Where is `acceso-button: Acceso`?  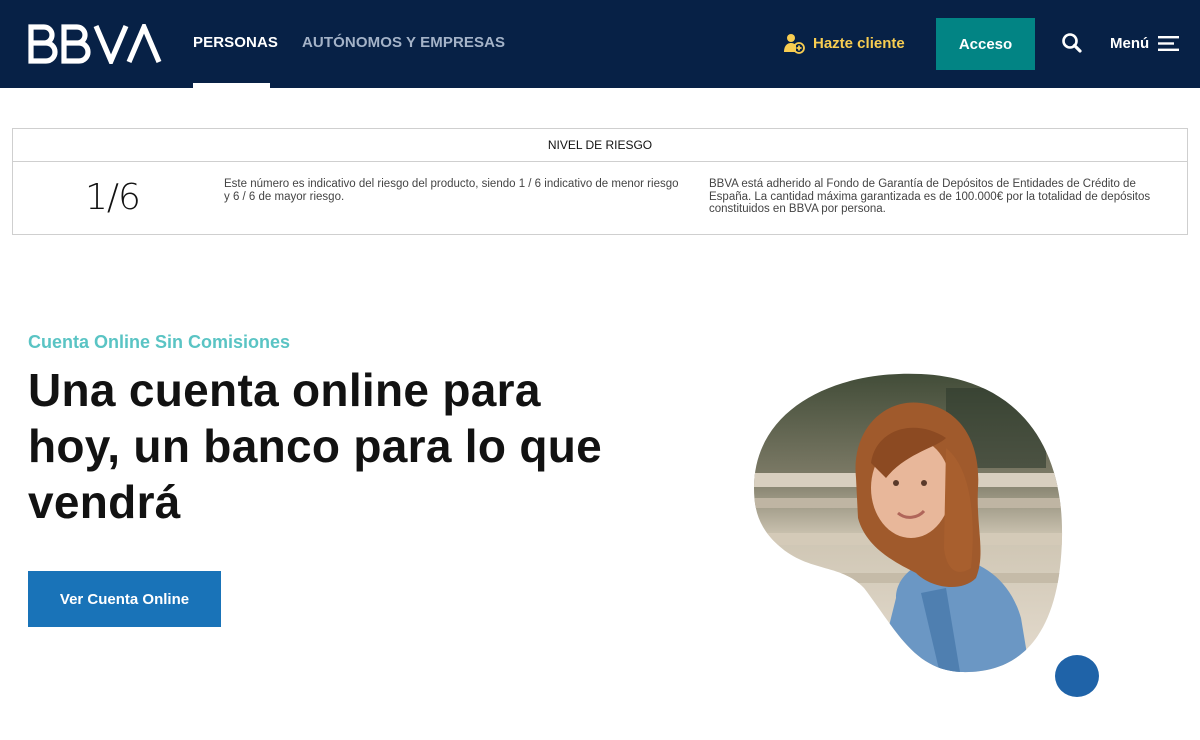
acceso-button: Acceso is located at coordinates (985, 44).